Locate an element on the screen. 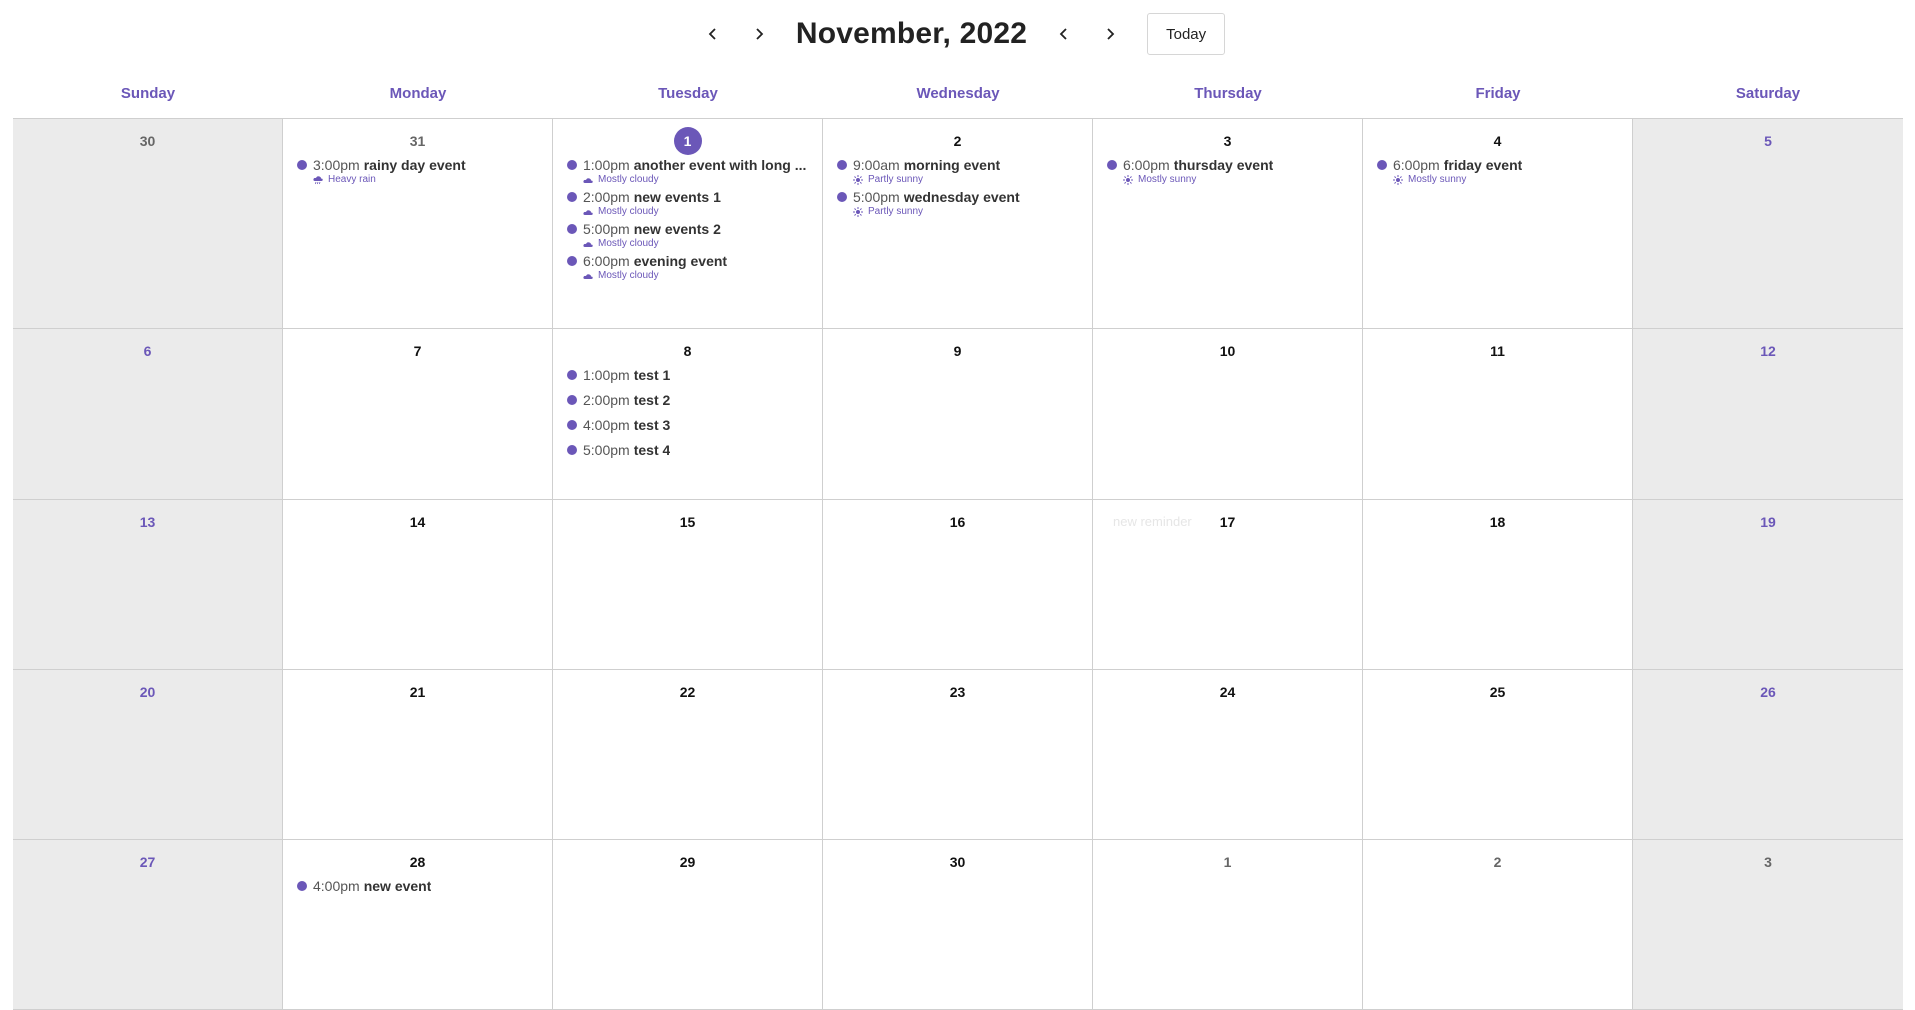 This screenshot has width=1915, height=1010. day-number: 23 is located at coordinates (957, 692).